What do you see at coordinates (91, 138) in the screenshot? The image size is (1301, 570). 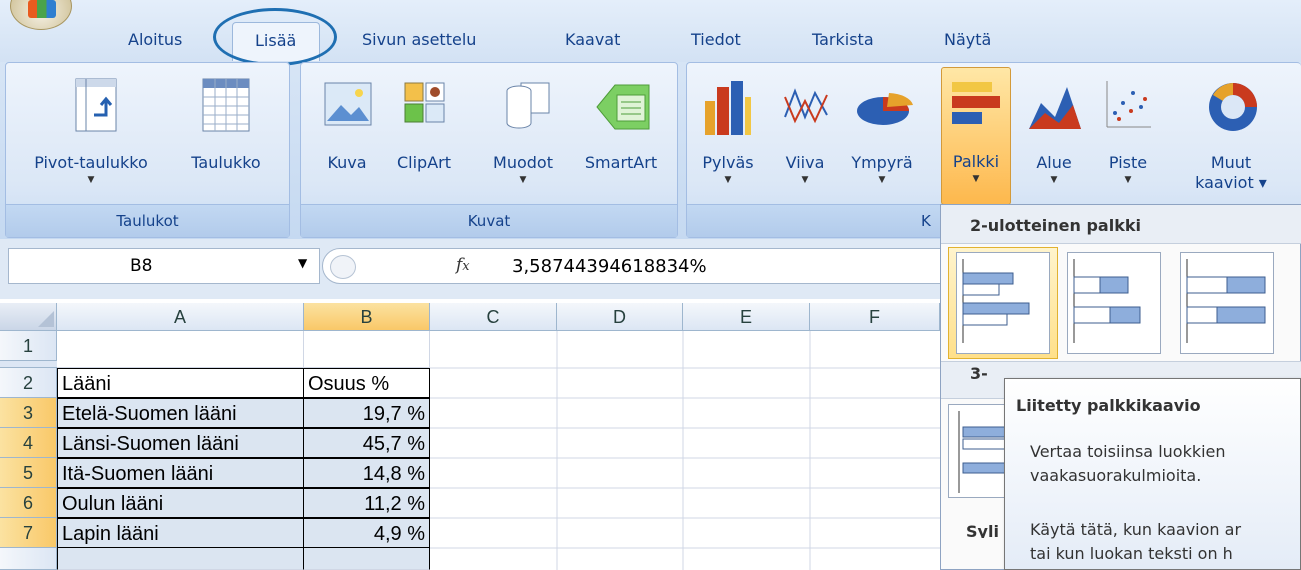 I see `pivot-table-button: Pivot-taulukko ▼` at bounding box center [91, 138].